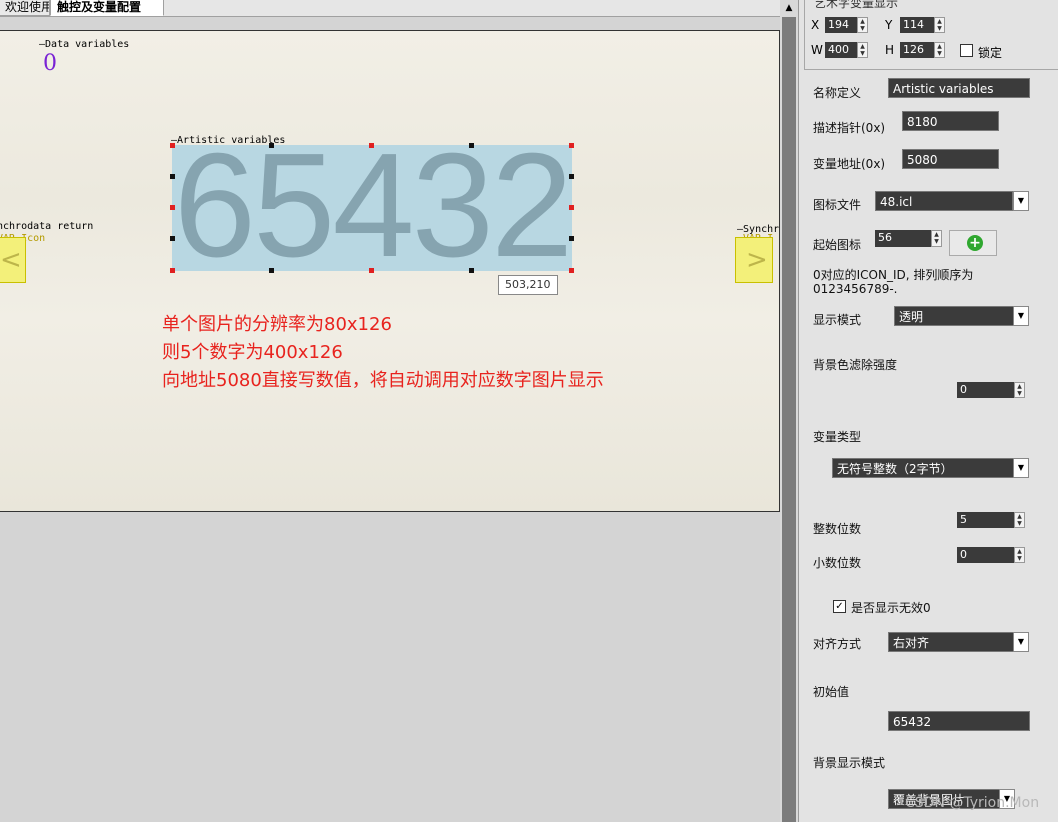 The image size is (1058, 822). What do you see at coordinates (849, 763) in the screenshot?
I see `bg-mode-label: 背景显示模式` at bounding box center [849, 763].